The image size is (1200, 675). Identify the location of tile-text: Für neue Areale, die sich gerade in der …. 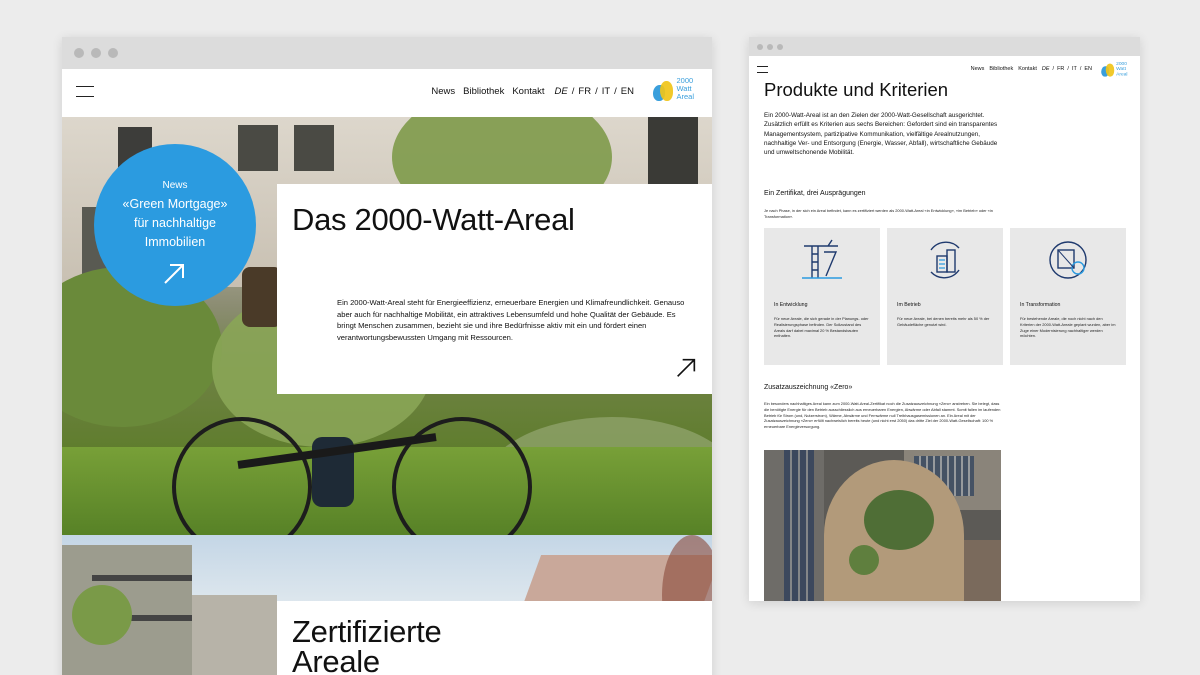
(821, 327).